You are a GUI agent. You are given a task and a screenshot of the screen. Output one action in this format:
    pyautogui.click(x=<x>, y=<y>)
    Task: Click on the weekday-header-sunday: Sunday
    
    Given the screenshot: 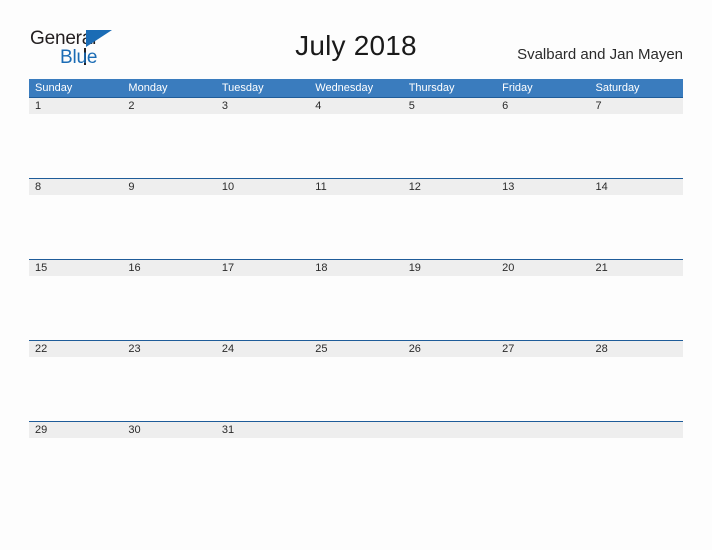 What is the action you would take?
    pyautogui.click(x=54, y=88)
    